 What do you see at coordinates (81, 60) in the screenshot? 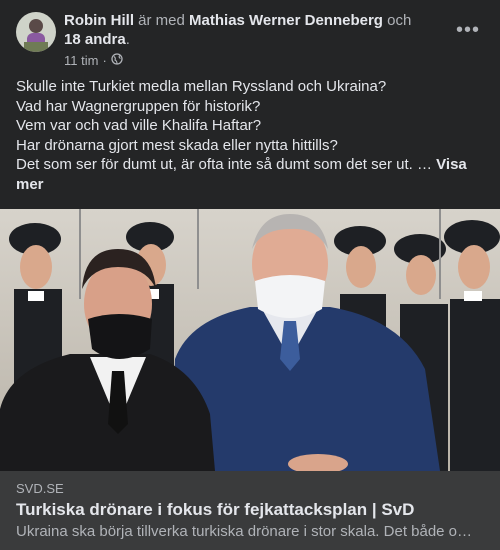
I see `post-time: 11 tim` at bounding box center [81, 60].